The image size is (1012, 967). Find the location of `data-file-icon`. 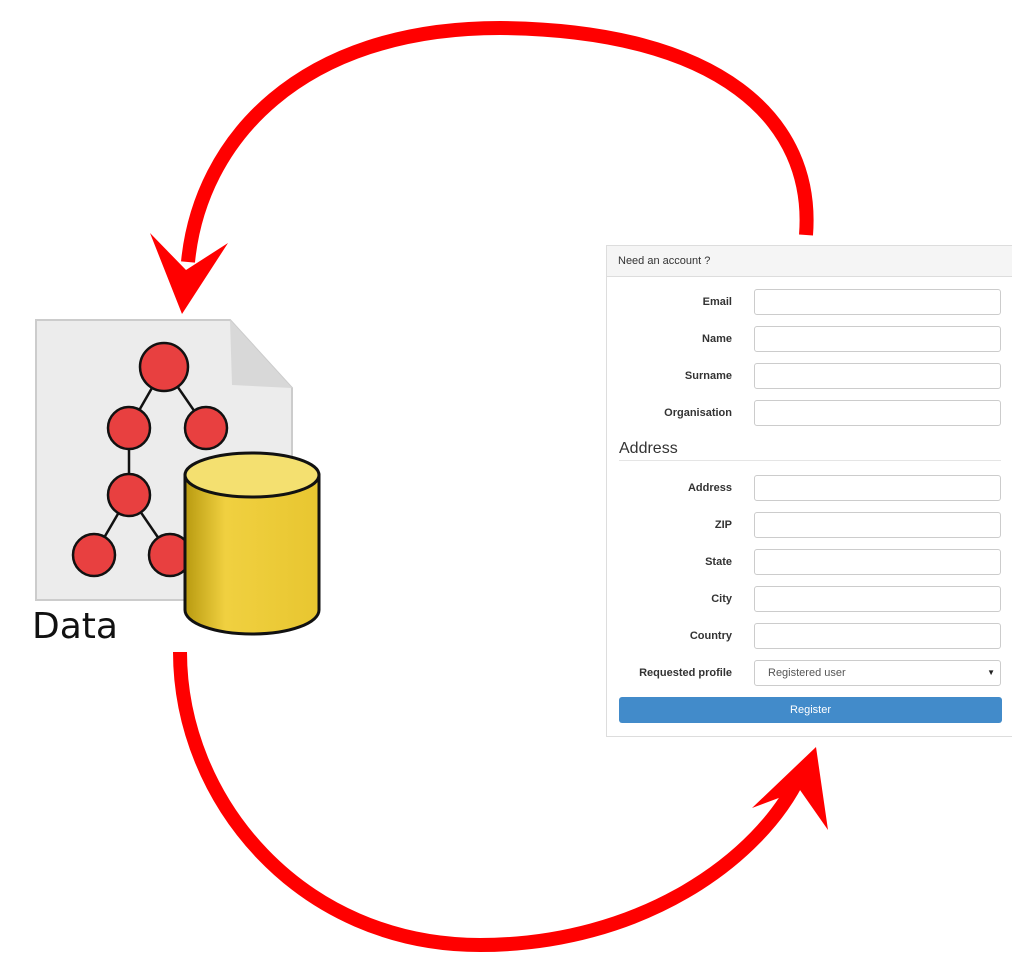

data-file-icon is located at coordinates (178, 477).